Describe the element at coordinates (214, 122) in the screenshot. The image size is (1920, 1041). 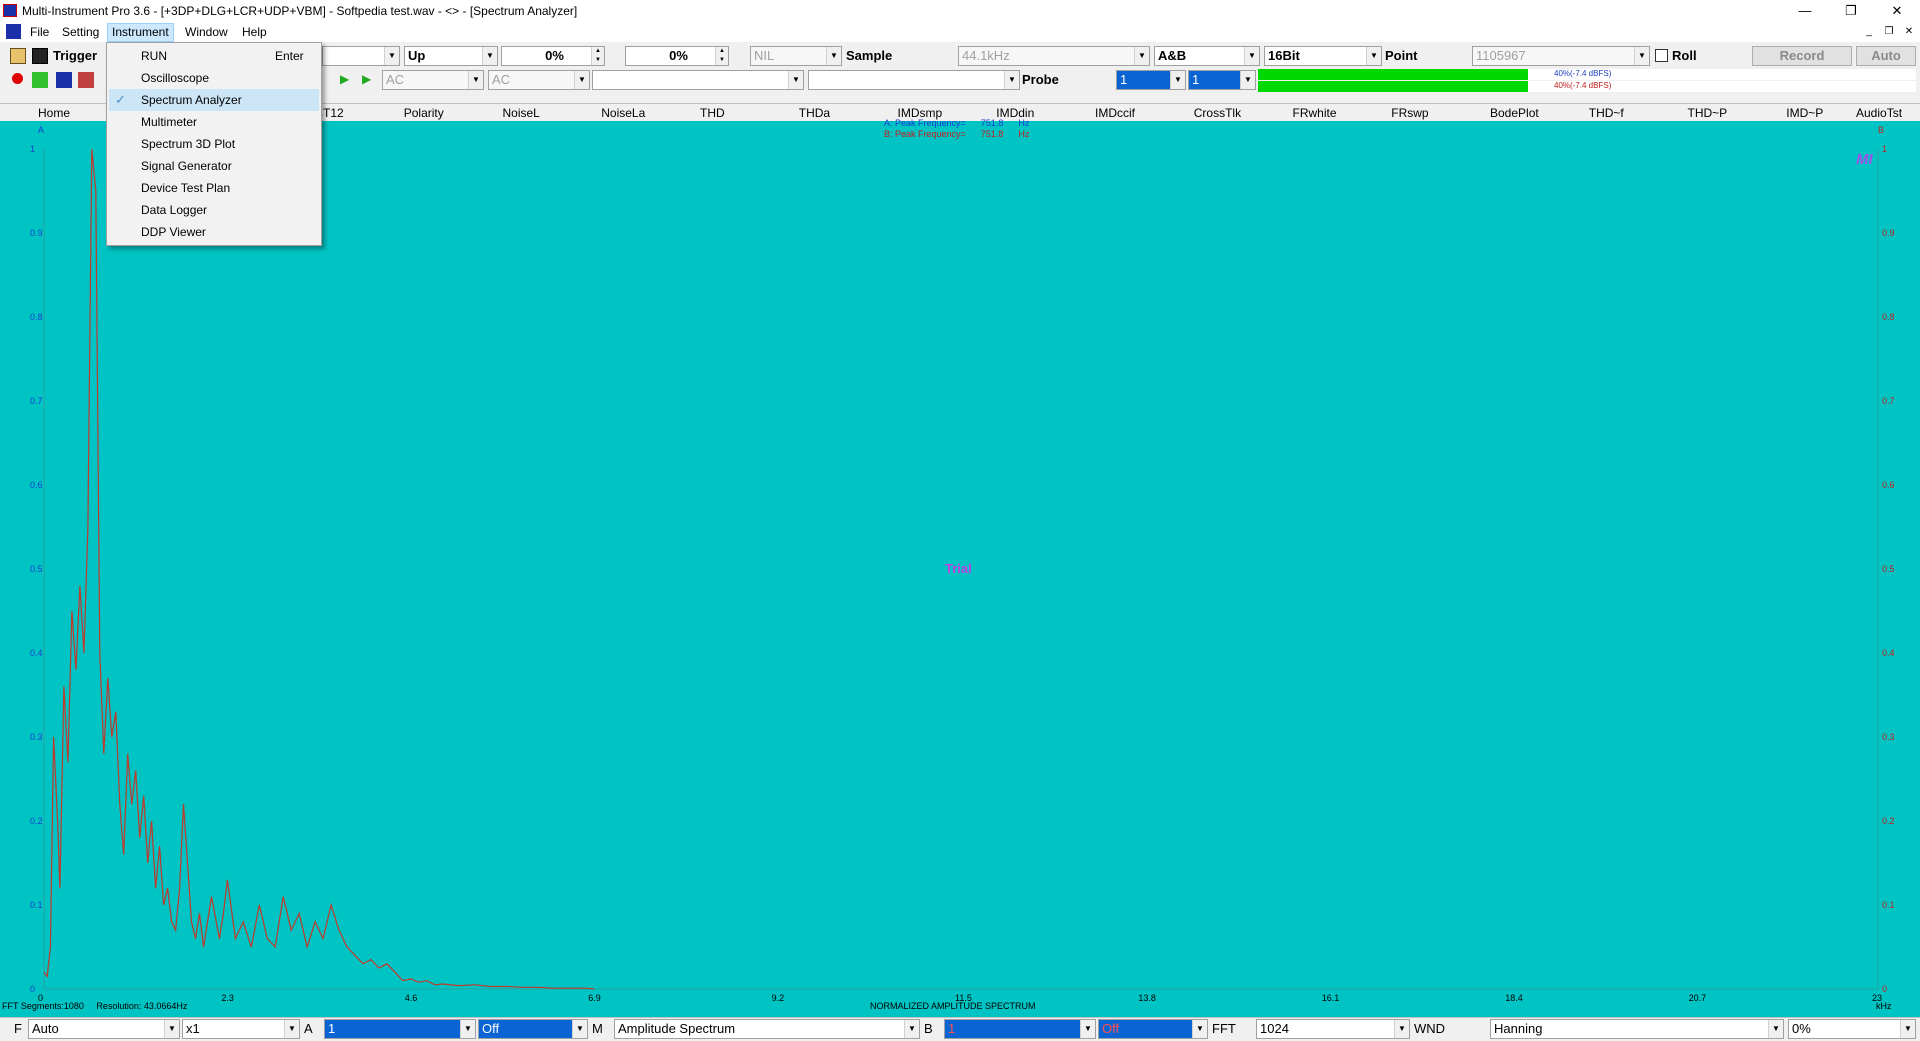
I see `menu-item-multimeter: Multimeter` at that location.